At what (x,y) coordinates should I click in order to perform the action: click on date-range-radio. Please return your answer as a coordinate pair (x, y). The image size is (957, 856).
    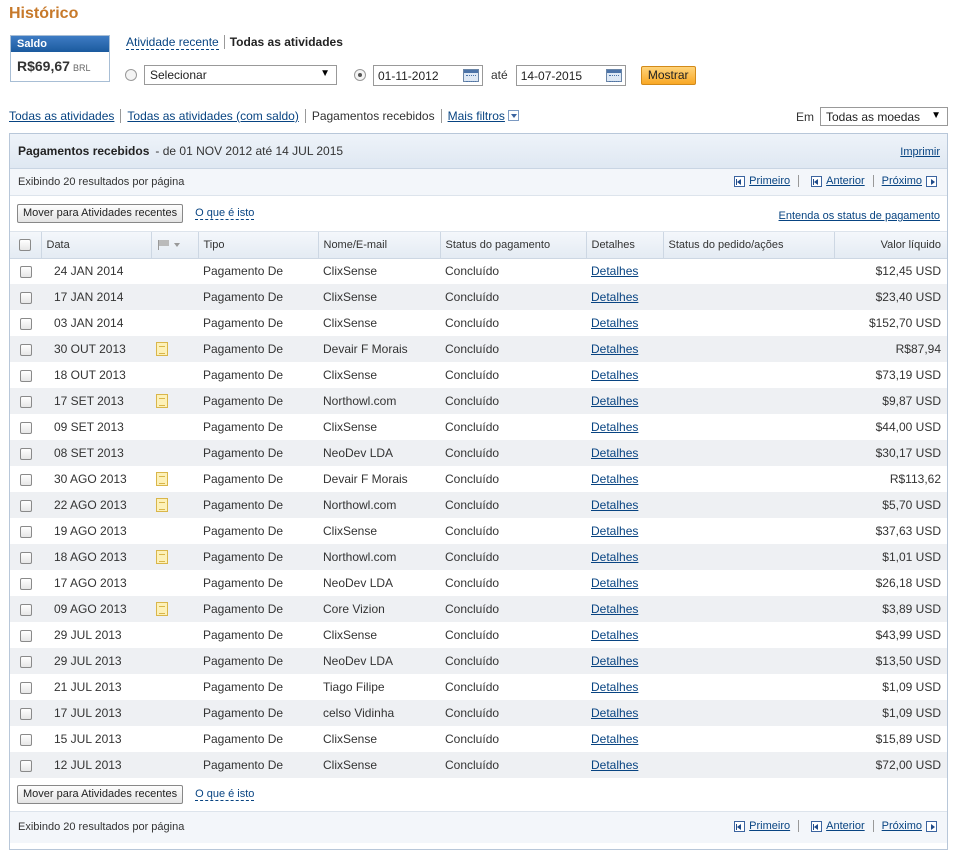
    Looking at the image, I should click on (360, 75).